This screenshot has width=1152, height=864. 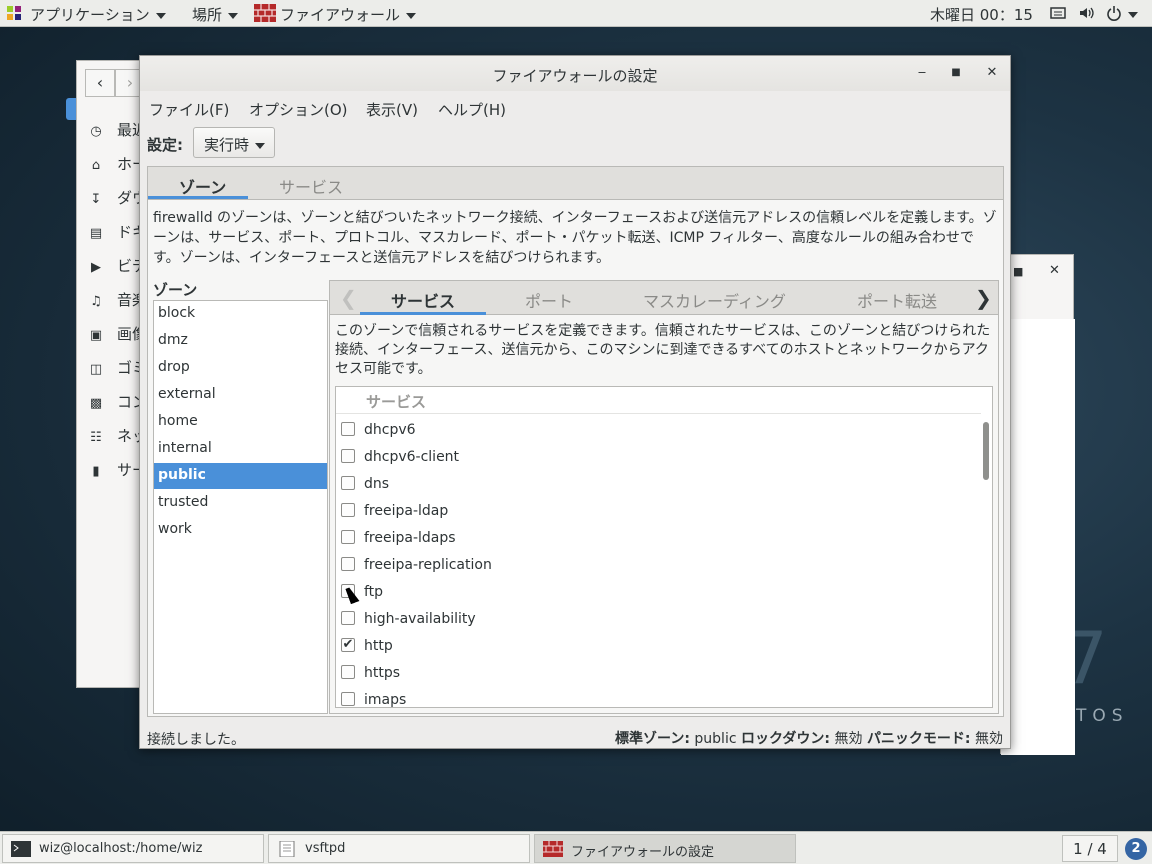 I want to click on sidebar-item: ▶ ビデ, so click(x=117, y=265).